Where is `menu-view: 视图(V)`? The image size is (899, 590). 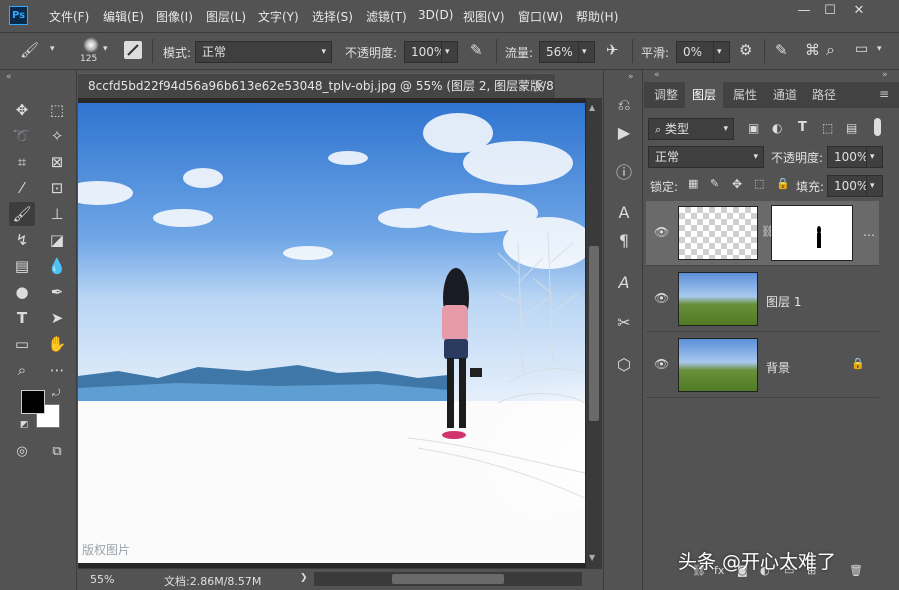 menu-view: 视图(V) is located at coordinates (484, 16).